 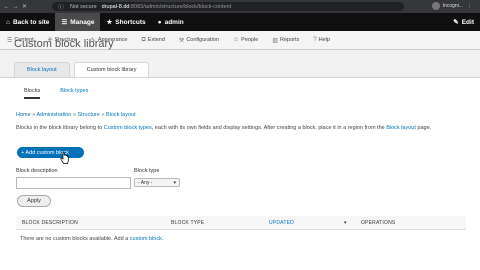 I want to click on tray-label: Extend, so click(x=156, y=40).